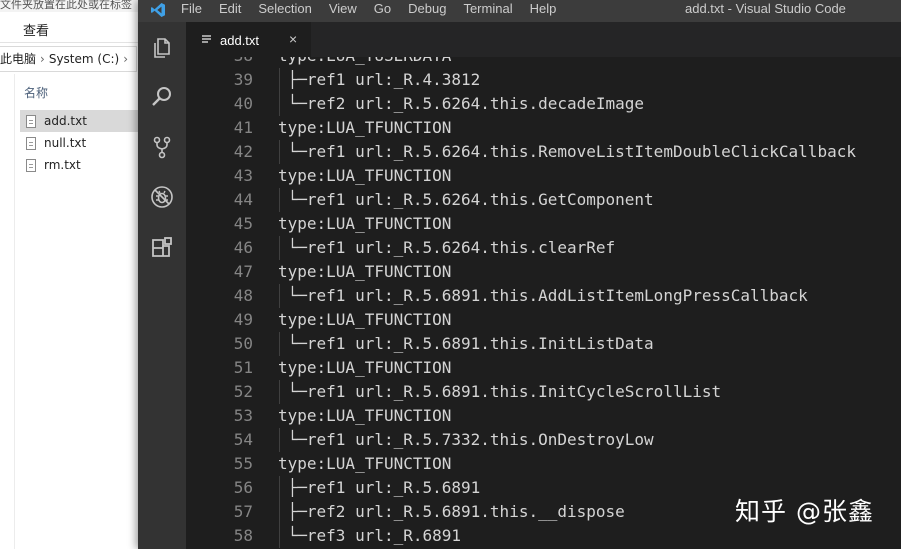 The width and height of the screenshot is (901, 549). I want to click on line-number: 56, so click(243, 487).